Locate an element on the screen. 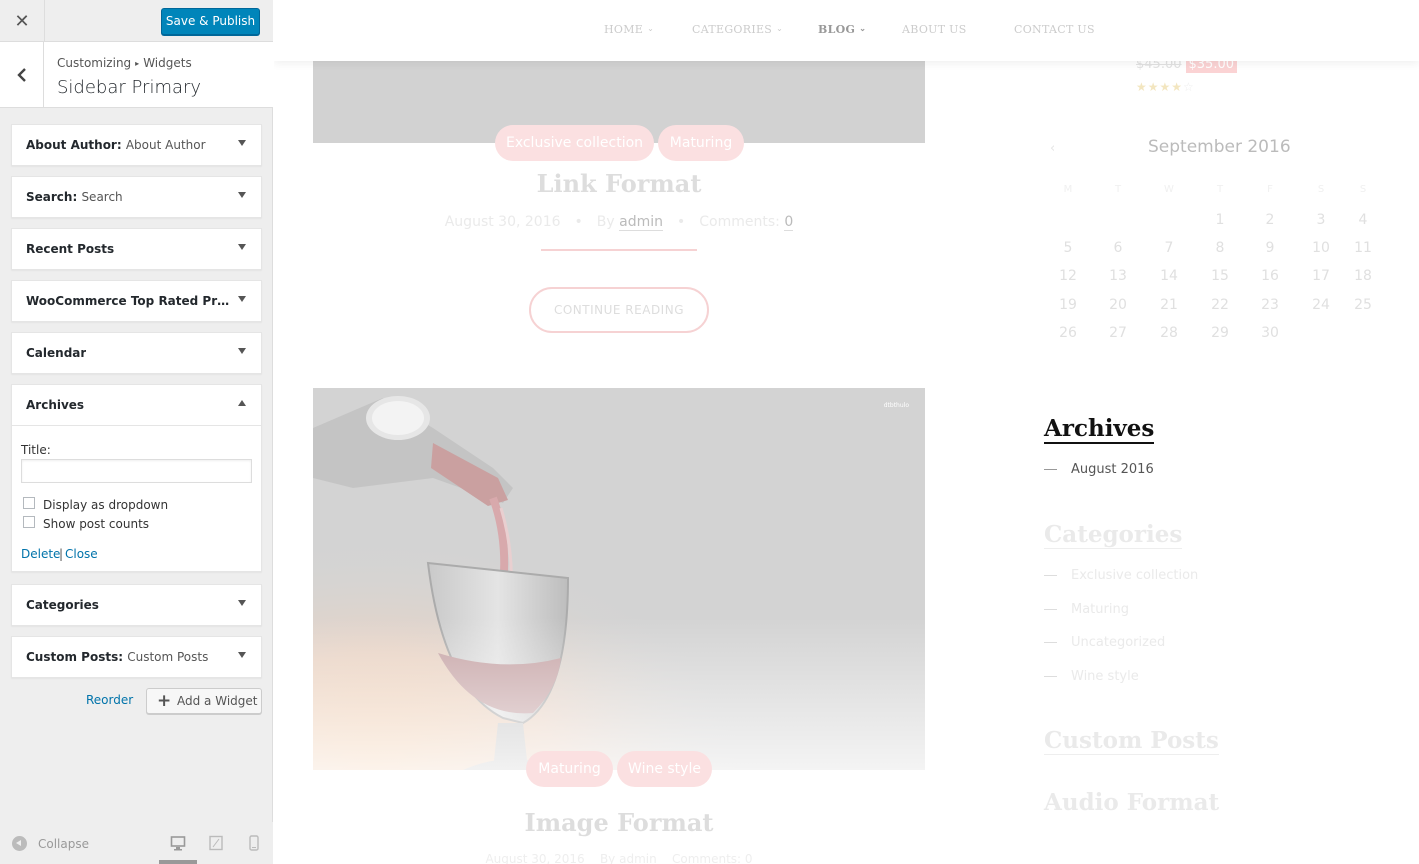 This screenshot has width=1419, height=864. calendar-day: 5 is located at coordinates (1068, 248).